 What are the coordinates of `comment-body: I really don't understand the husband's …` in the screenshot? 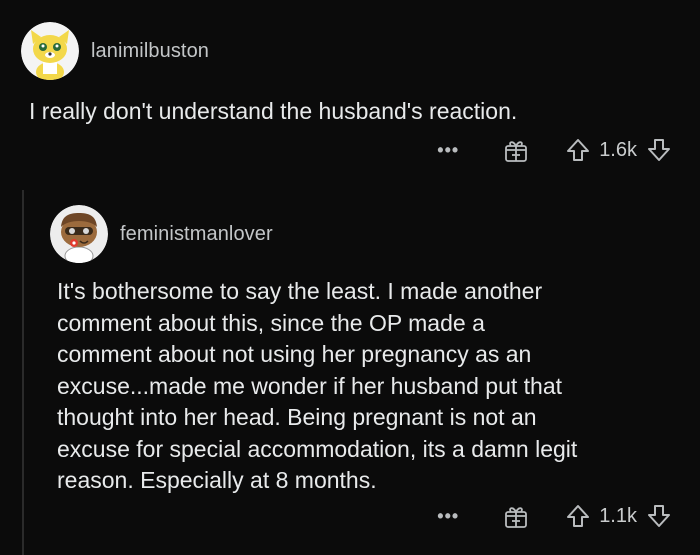 It's located at (273, 111).